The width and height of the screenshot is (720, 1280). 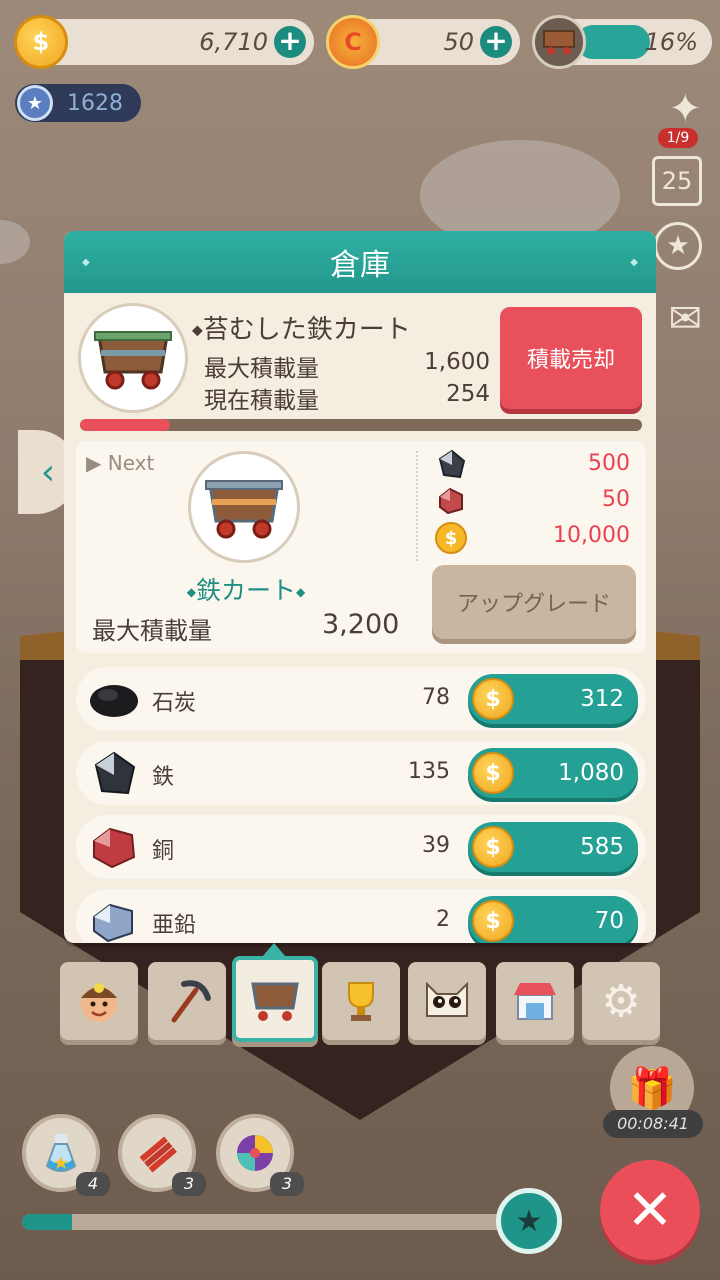 I want to click on next-cart-image, so click(x=244, y=507).